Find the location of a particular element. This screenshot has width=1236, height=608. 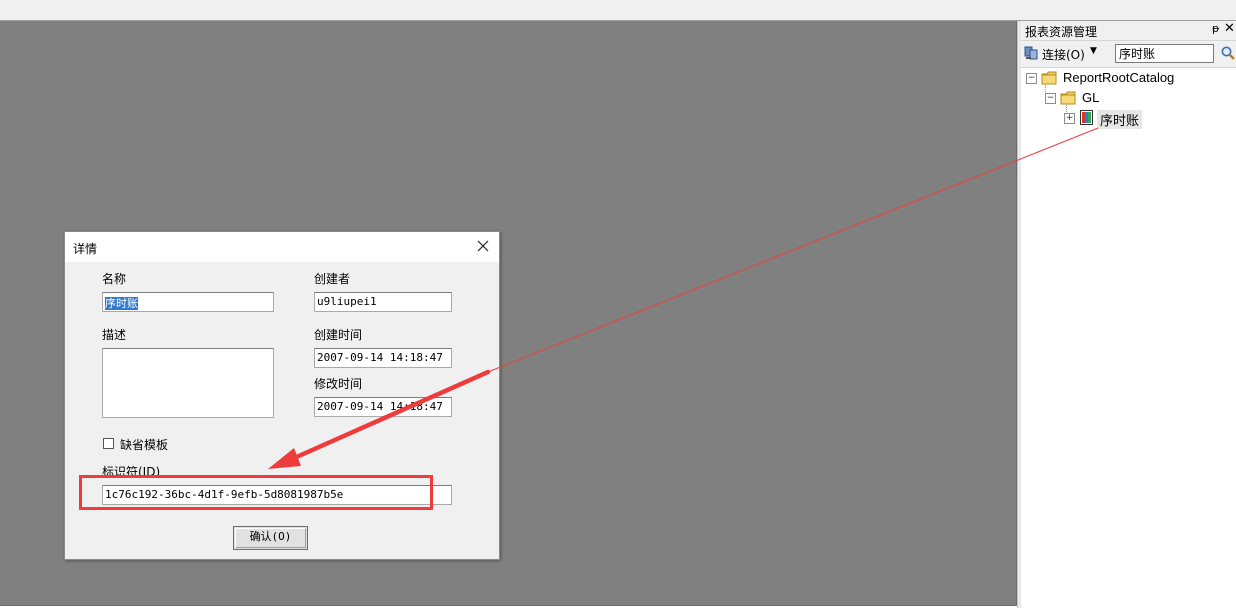

default-template-checkbox is located at coordinates (108, 443).